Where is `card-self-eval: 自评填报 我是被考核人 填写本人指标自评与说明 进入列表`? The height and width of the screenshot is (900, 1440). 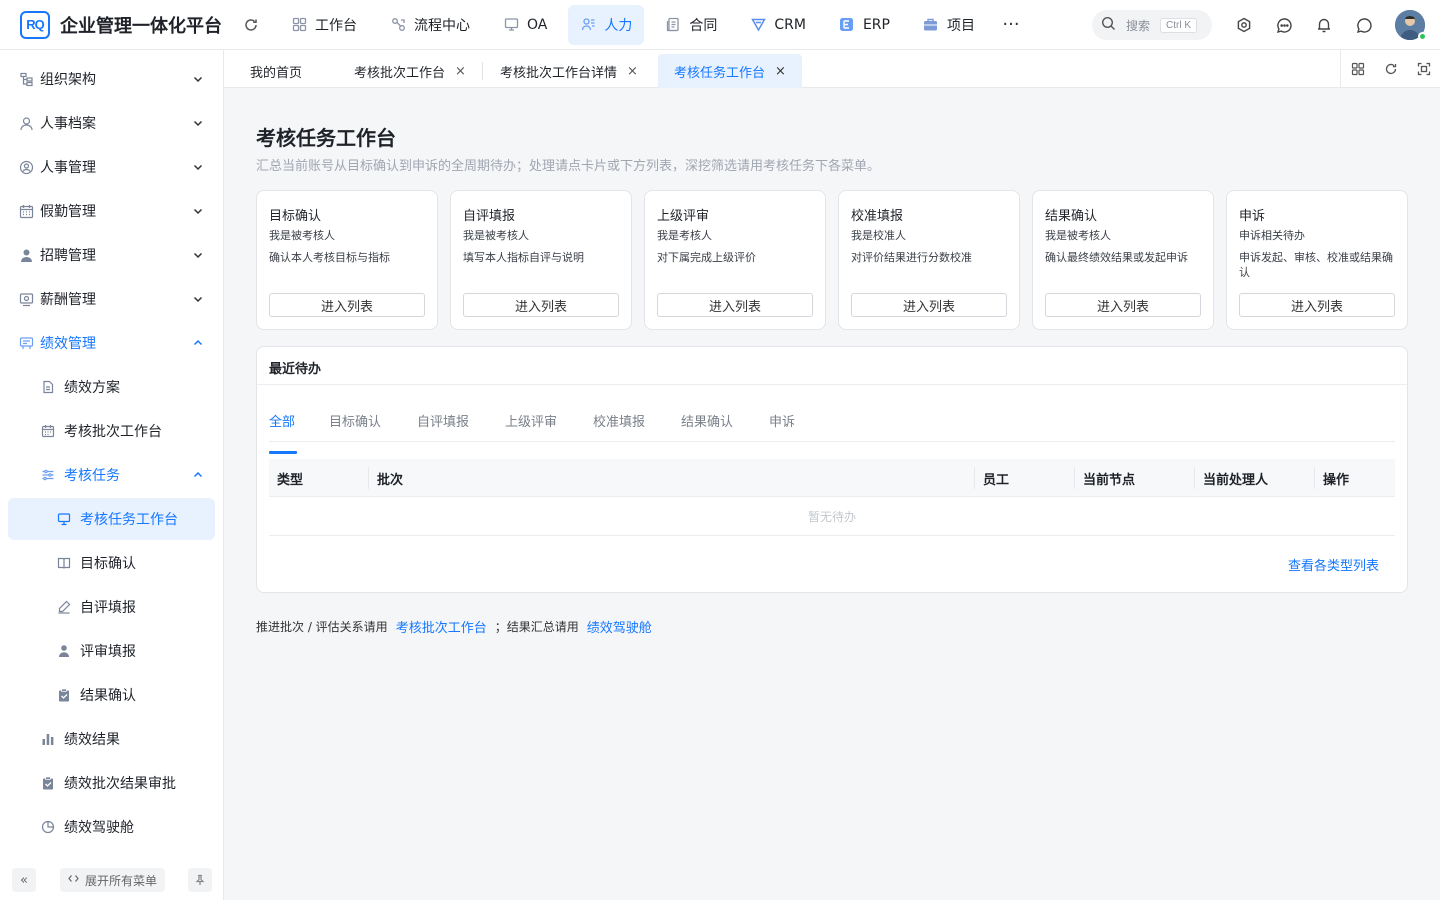 card-self-eval: 自评填报 我是被考核人 填写本人指标自评与说明 进入列表 is located at coordinates (541, 260).